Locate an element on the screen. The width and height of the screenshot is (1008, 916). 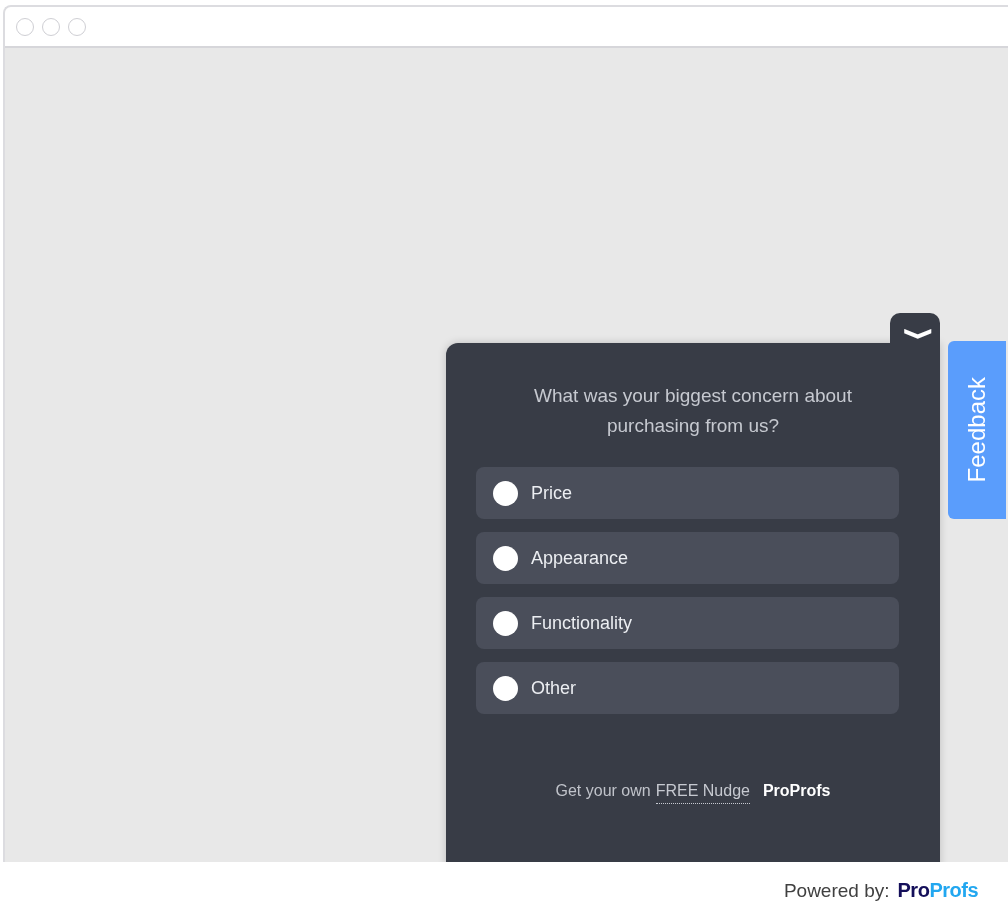
powered-by-text: Powered by: is located at coordinates (836, 891).